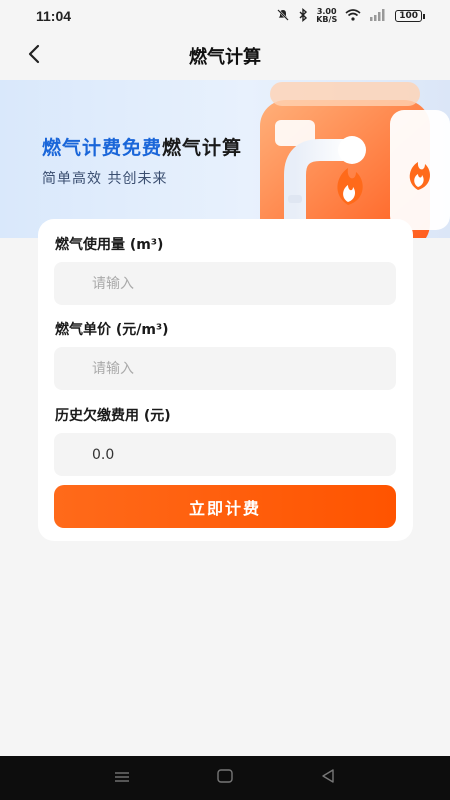 The height and width of the screenshot is (800, 450). Describe the element at coordinates (410, 16) in the screenshot. I see `battery-indicator: 100` at that location.